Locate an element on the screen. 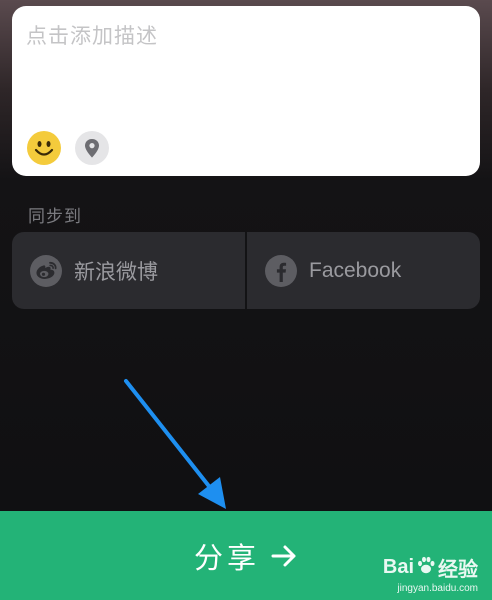 The width and height of the screenshot is (492, 600). facebook-icon is located at coordinates (281, 270).